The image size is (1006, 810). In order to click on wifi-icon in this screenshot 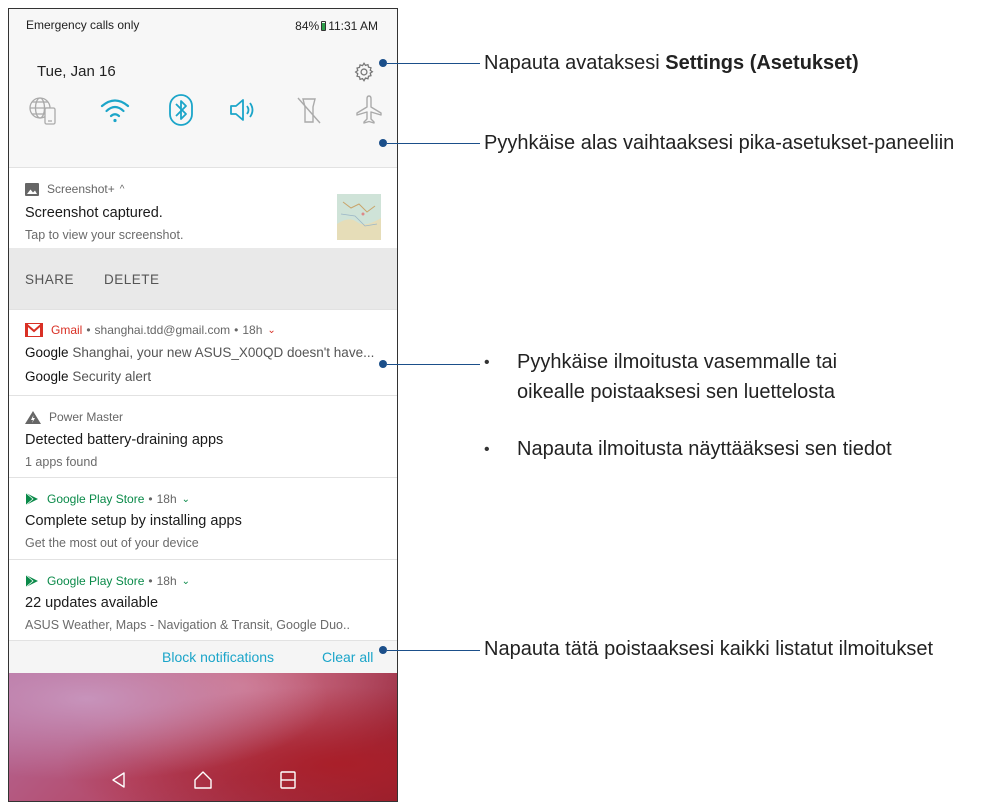, I will do `click(115, 110)`.